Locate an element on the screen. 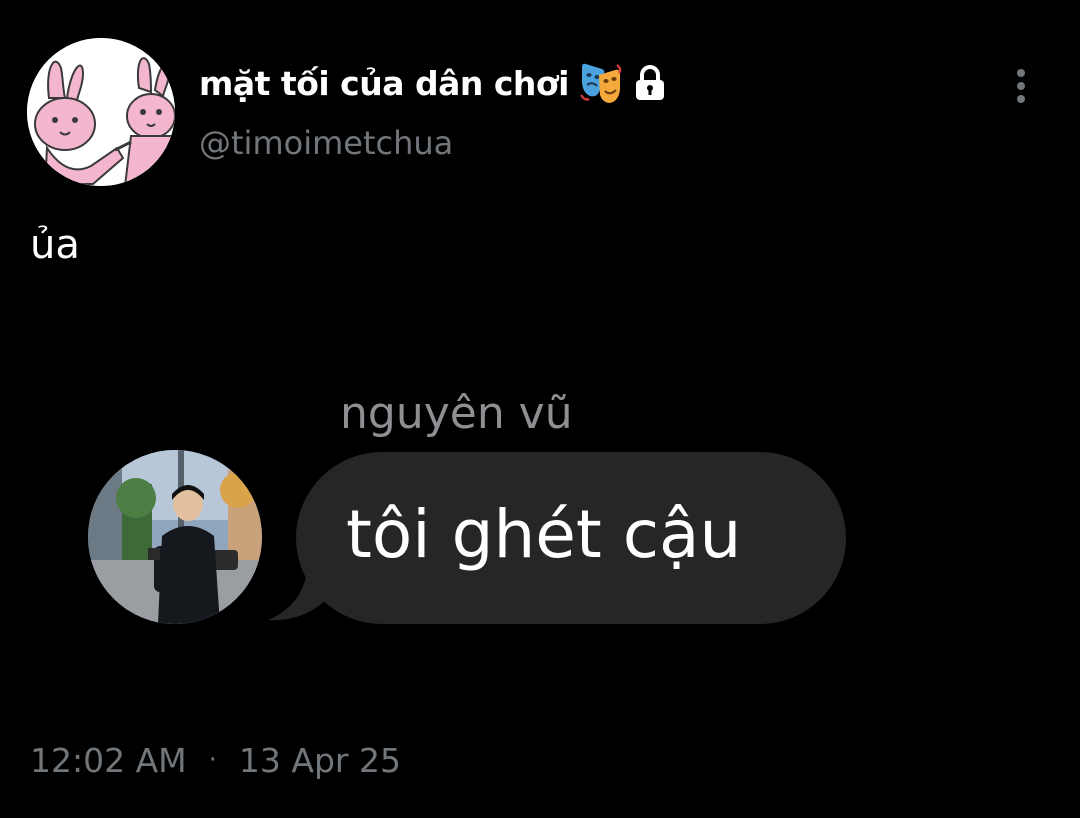 The width and height of the screenshot is (1080, 818). chat-sender-avatar is located at coordinates (175, 537).